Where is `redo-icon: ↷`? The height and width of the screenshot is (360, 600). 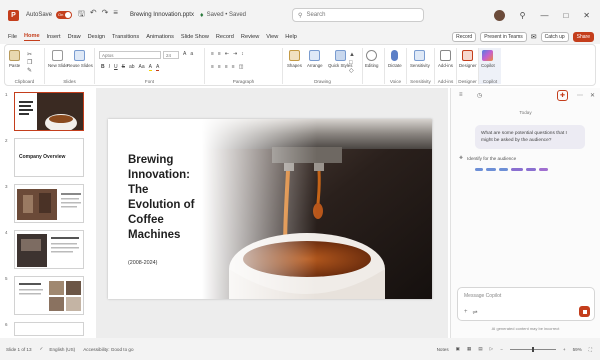 redo-icon: ↷ is located at coordinates (105, 15).